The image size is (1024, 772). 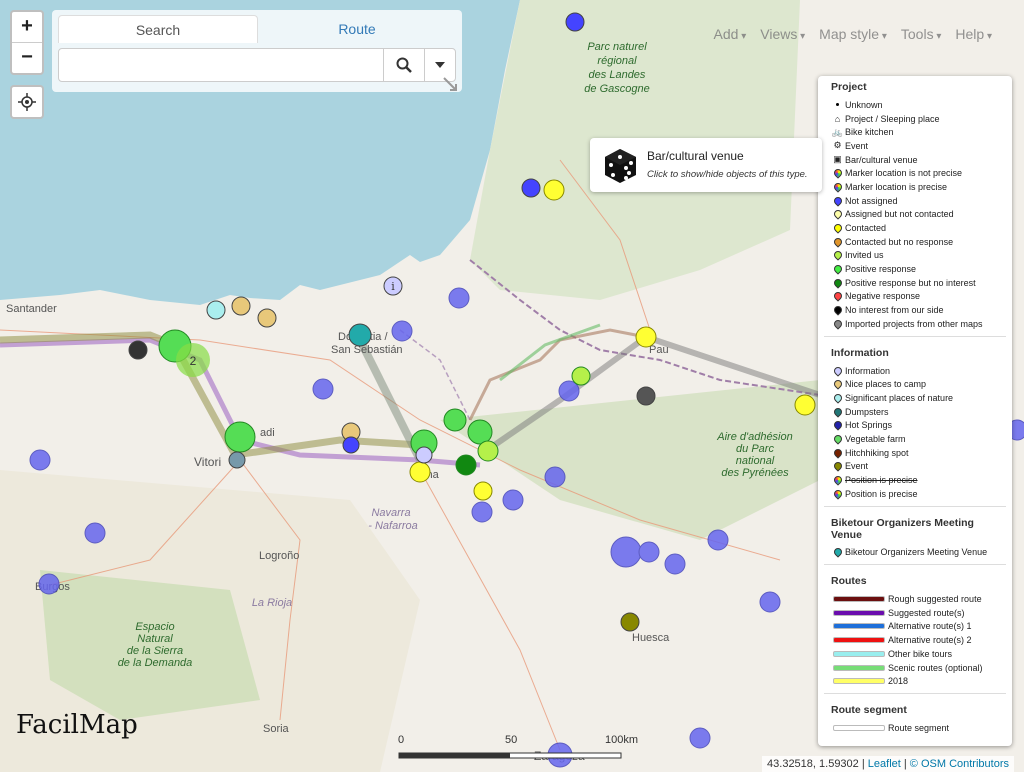 I want to click on legend-item: ⌂ Project / Sleeping place, so click(x=915, y=119).